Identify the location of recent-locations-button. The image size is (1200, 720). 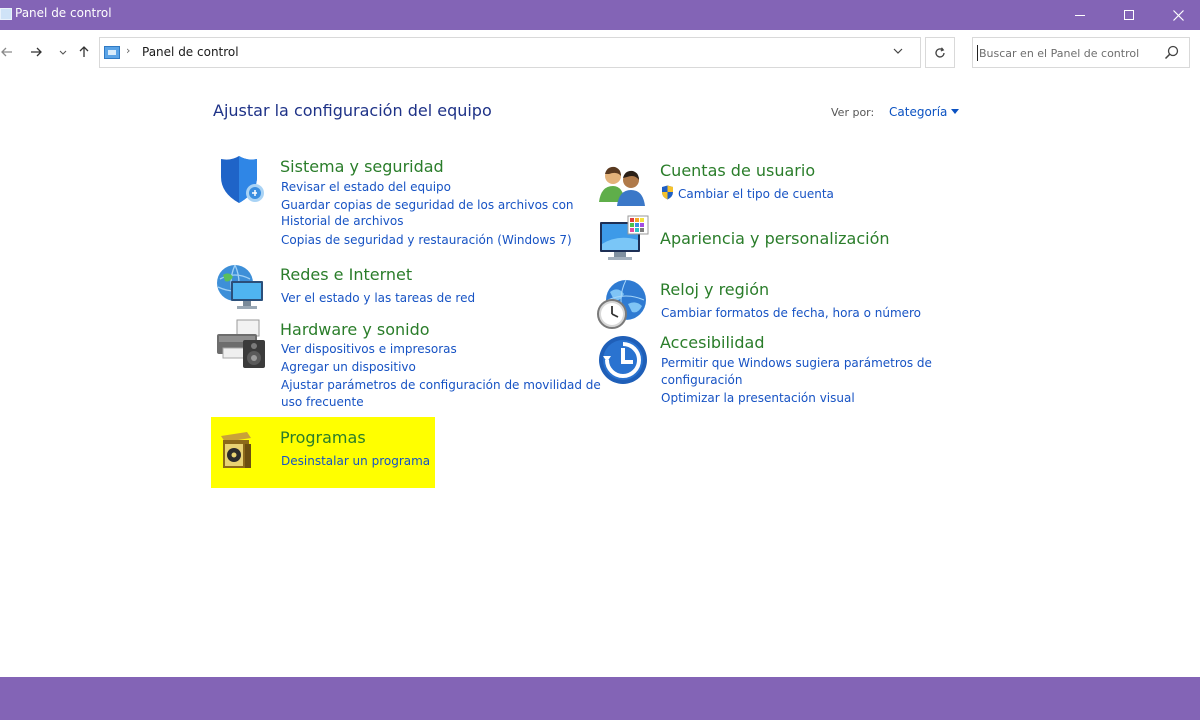
(63, 52).